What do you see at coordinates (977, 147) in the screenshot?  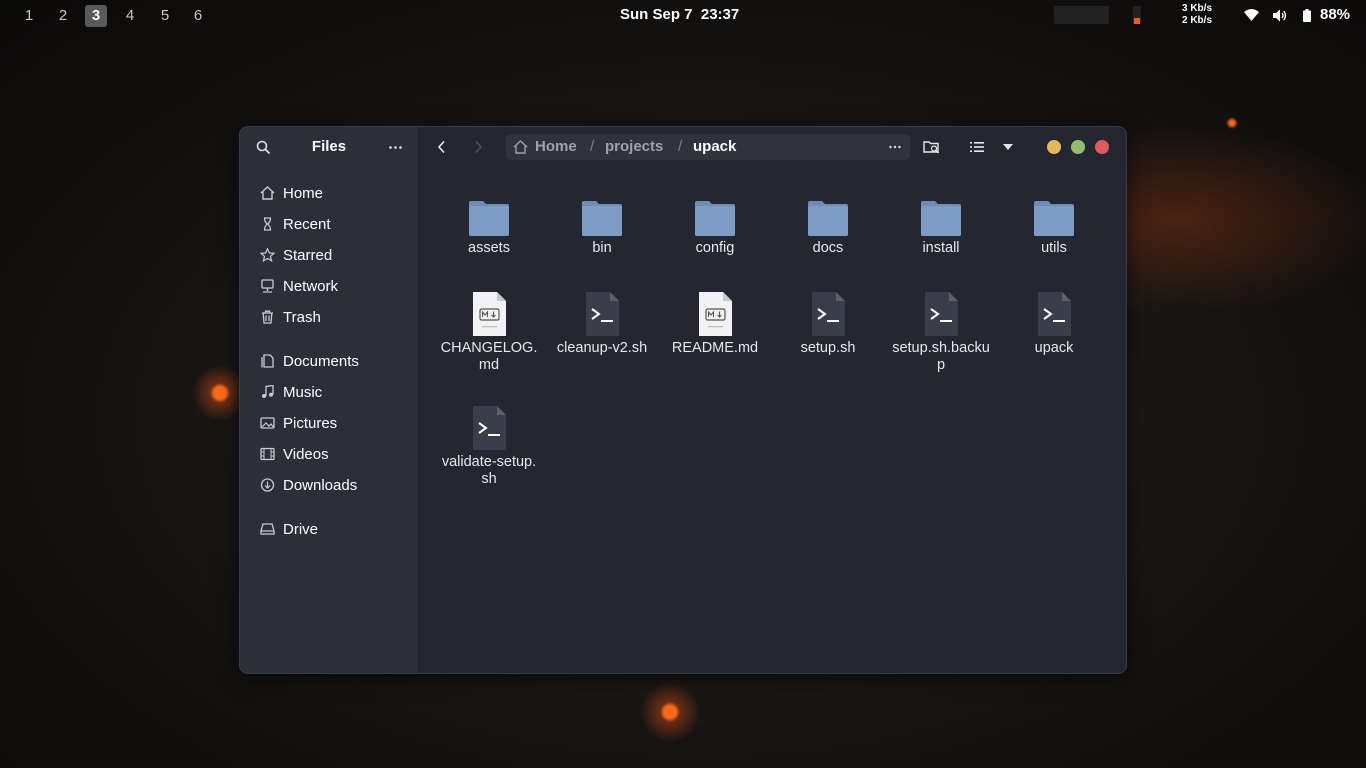 I see `list-view-icon` at bounding box center [977, 147].